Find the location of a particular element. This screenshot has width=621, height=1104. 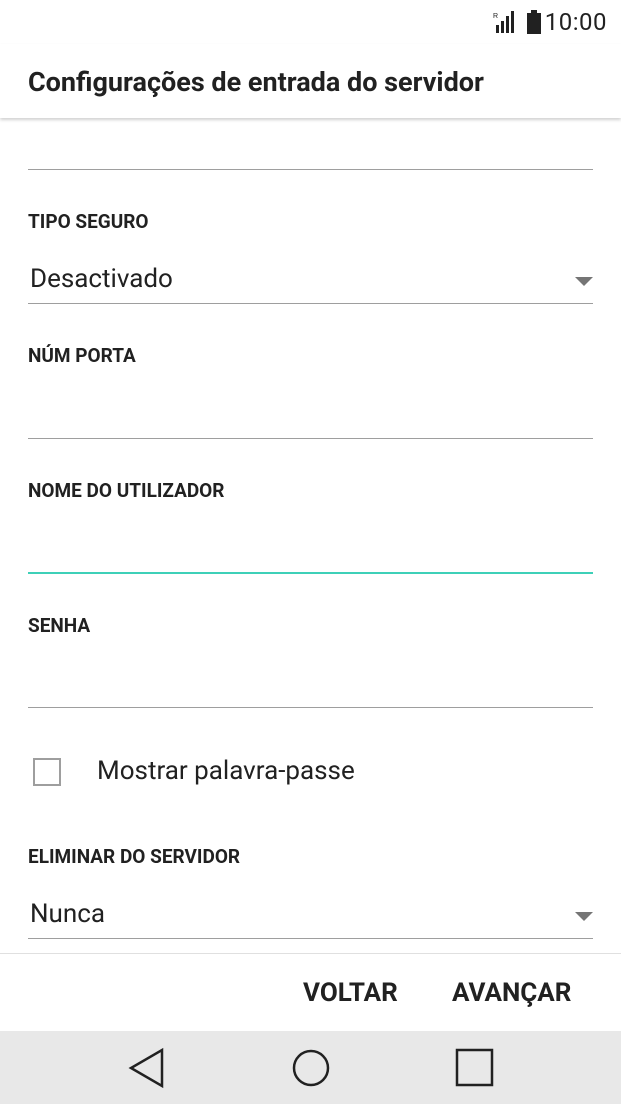

back-triangle-icon is located at coordinates (147, 1068).